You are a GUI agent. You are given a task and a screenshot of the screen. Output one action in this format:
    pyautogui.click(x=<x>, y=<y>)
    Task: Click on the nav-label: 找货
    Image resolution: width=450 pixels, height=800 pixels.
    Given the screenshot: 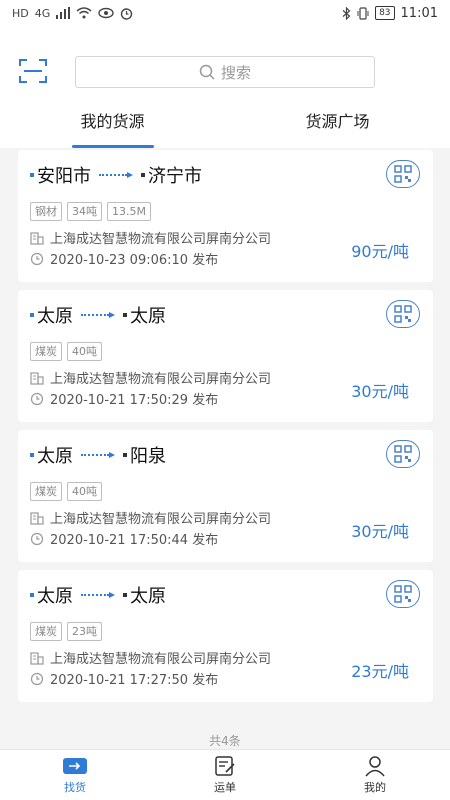 What is the action you would take?
    pyautogui.click(x=75, y=787)
    